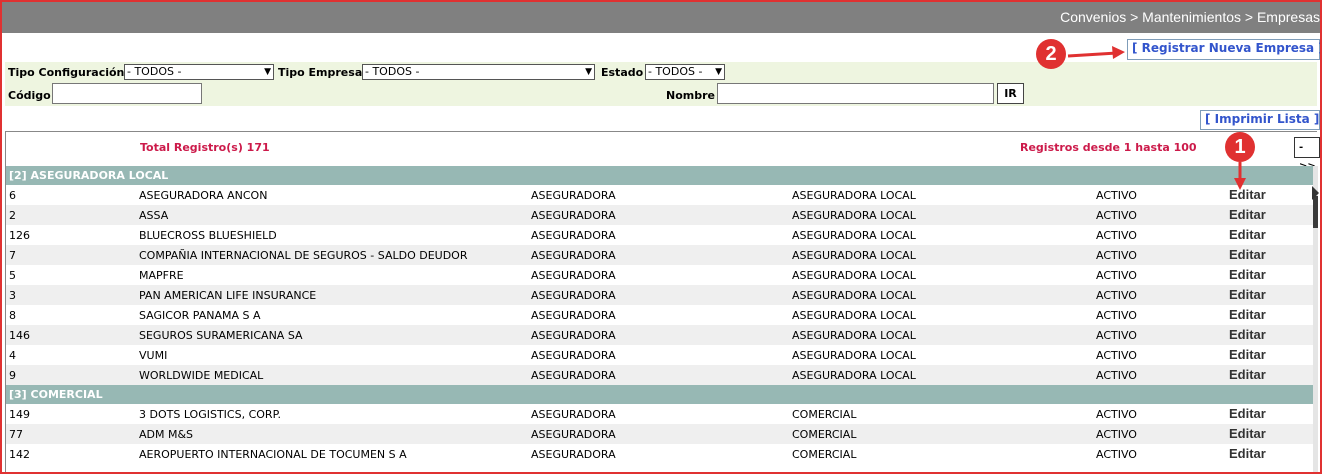  Describe the element at coordinates (1156, 118) in the screenshot. I see `annotation-arrows` at that location.